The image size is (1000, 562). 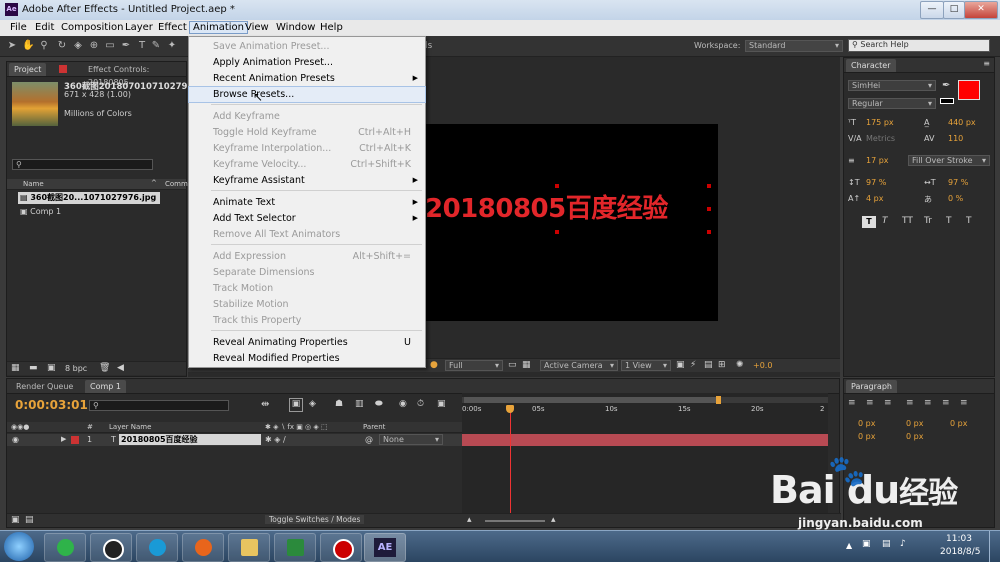 I want to click on eyedropper-icon: ✒, so click(x=946, y=85).